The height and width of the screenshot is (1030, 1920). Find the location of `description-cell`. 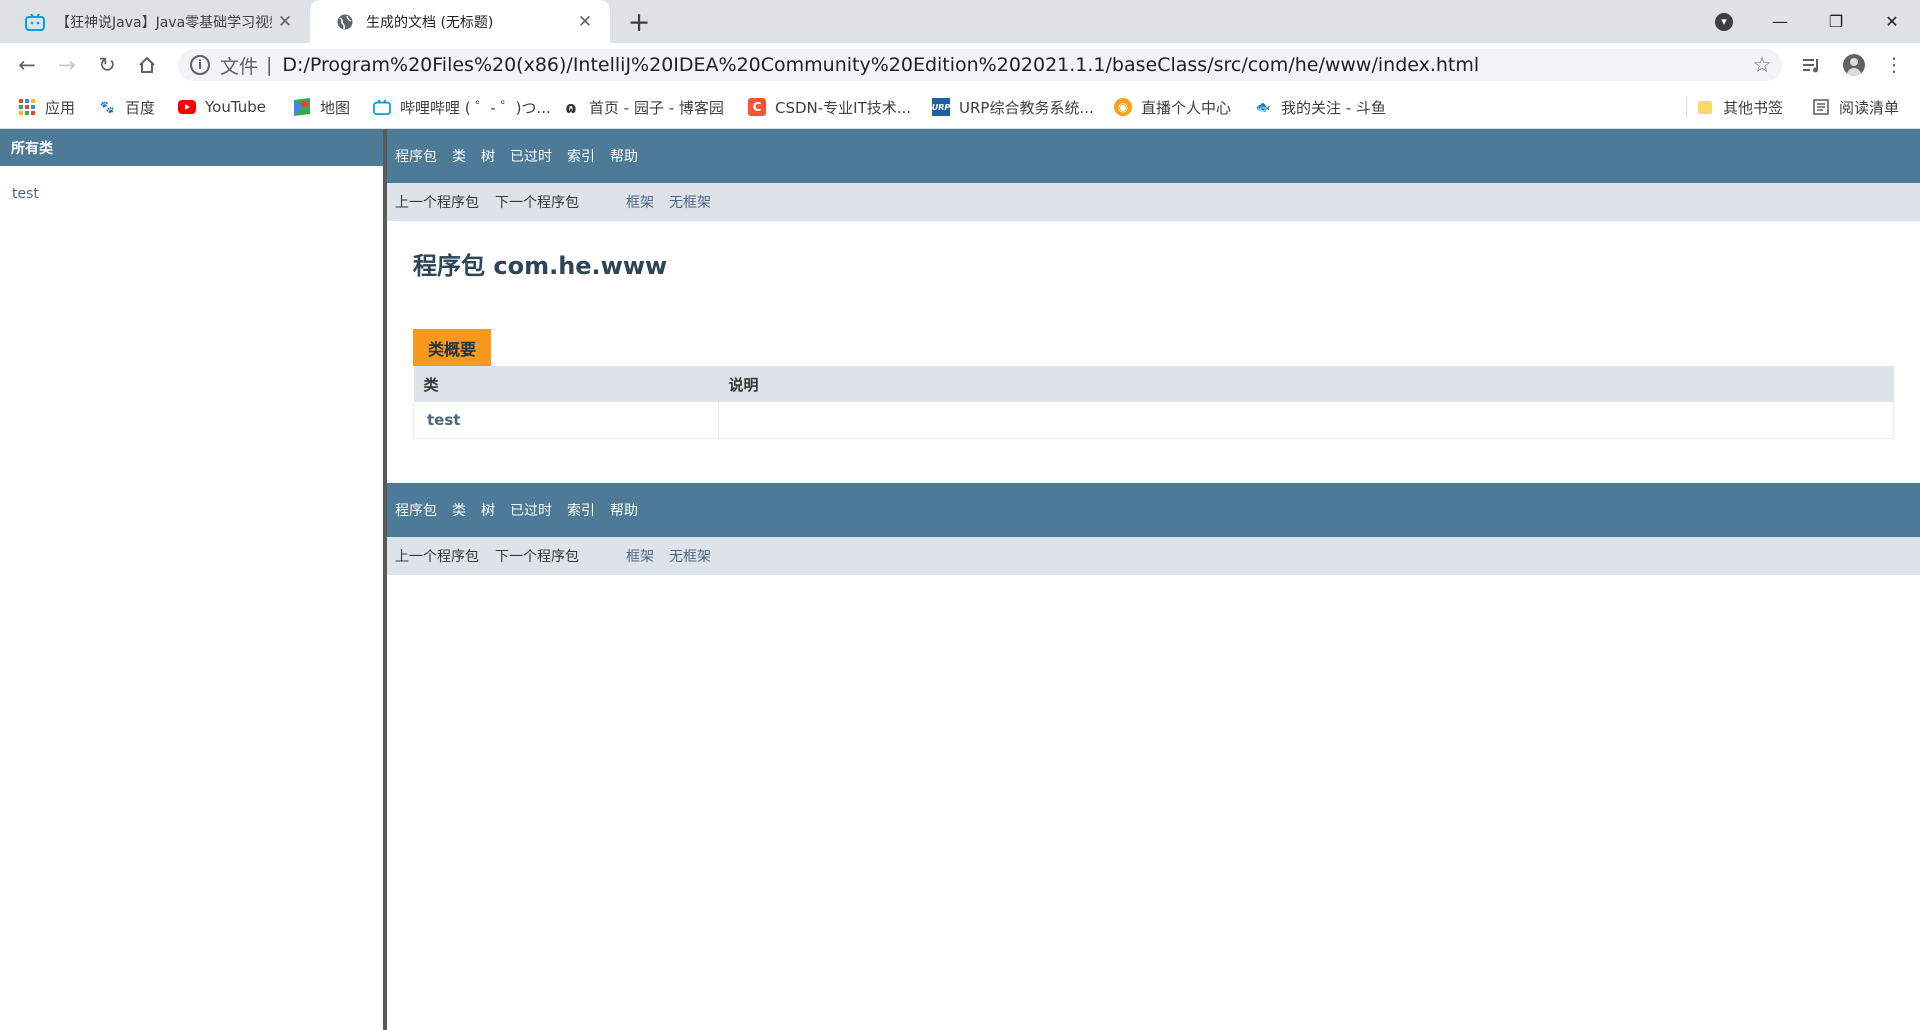

description-cell is located at coordinates (1306, 420).